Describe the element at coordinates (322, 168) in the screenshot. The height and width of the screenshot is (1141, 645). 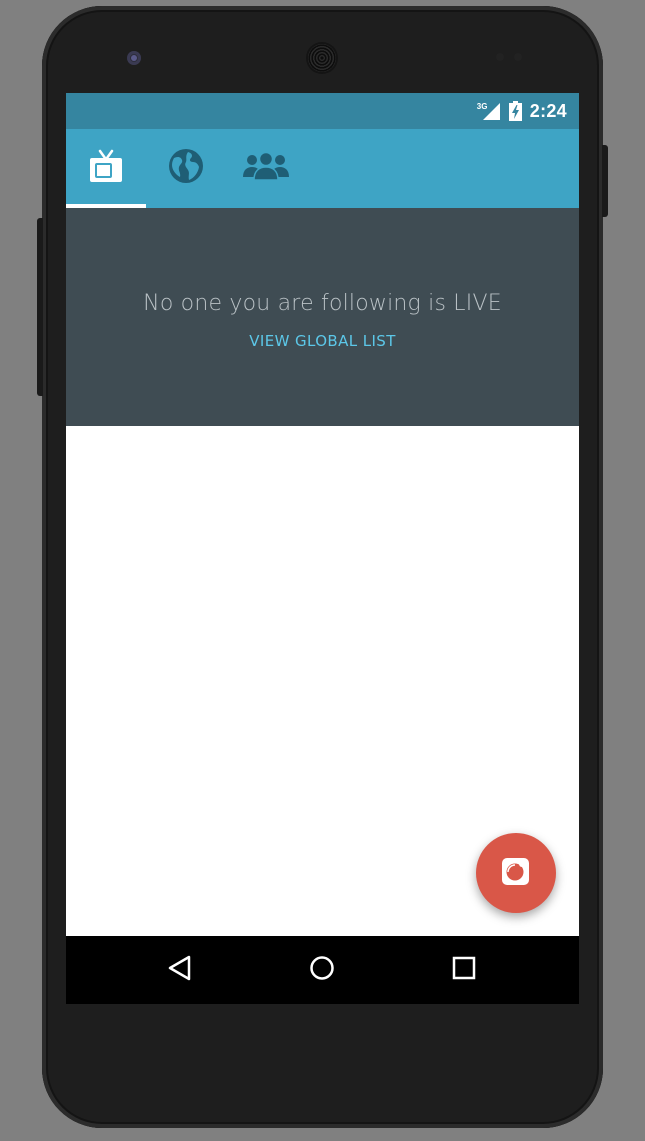
I see `tab-bar` at that location.